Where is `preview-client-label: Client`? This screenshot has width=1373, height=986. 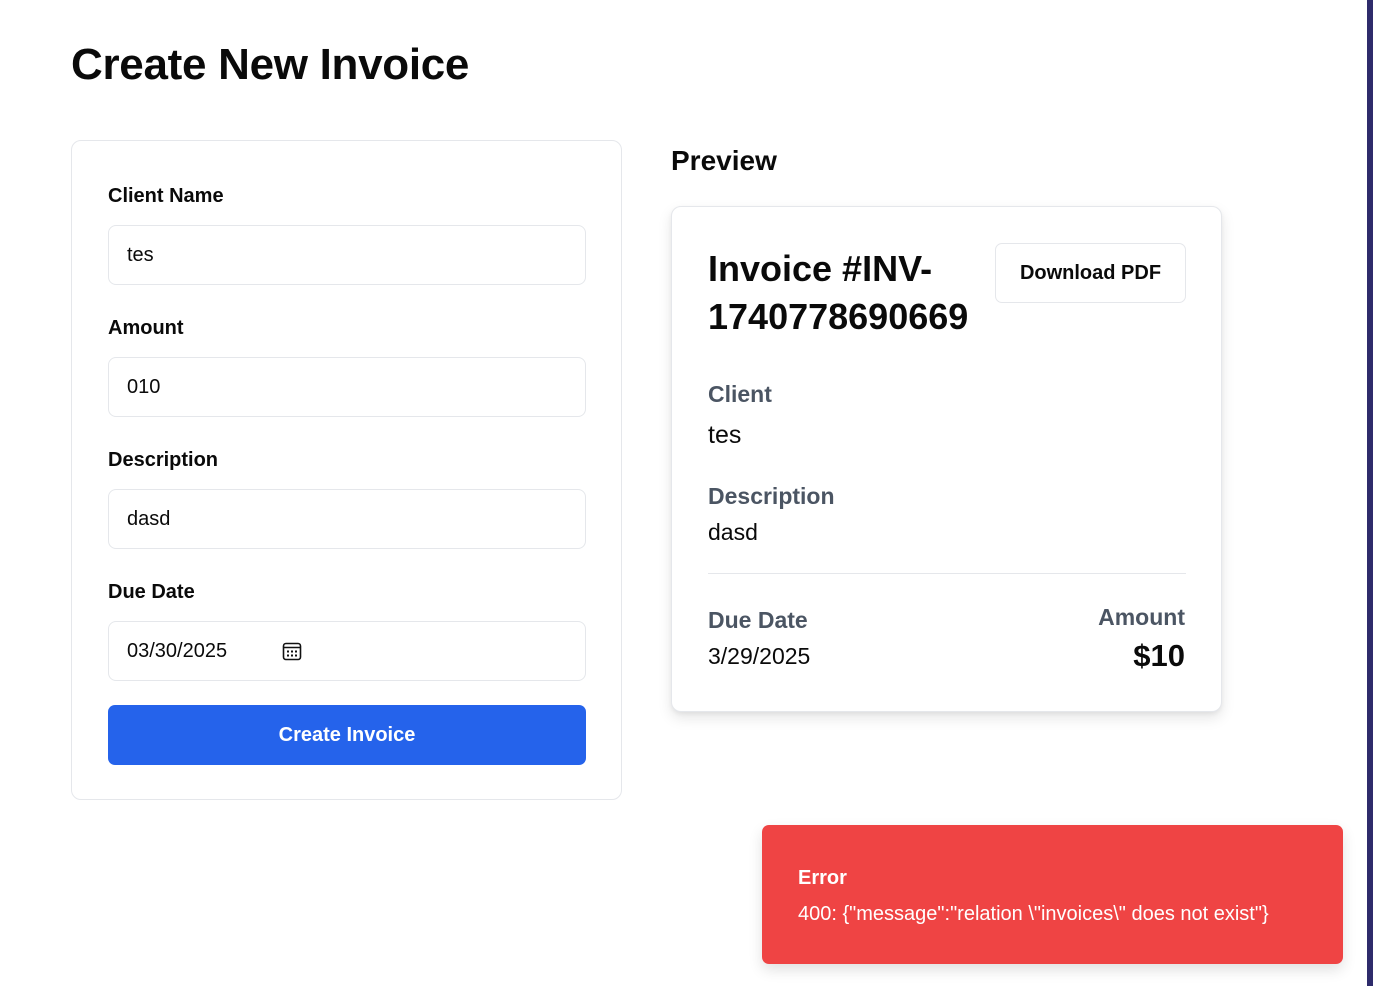 preview-client-label: Client is located at coordinates (740, 394).